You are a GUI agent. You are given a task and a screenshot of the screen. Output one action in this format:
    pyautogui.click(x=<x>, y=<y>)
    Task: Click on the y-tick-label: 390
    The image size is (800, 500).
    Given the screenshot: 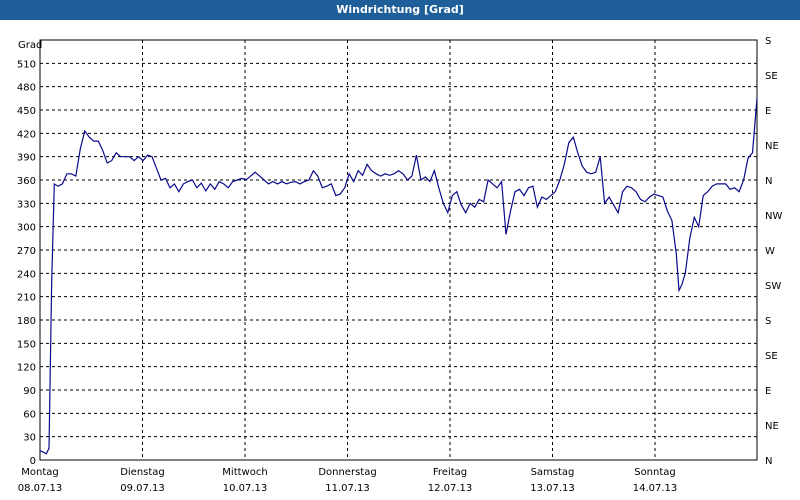 What is the action you would take?
    pyautogui.click(x=26, y=158)
    